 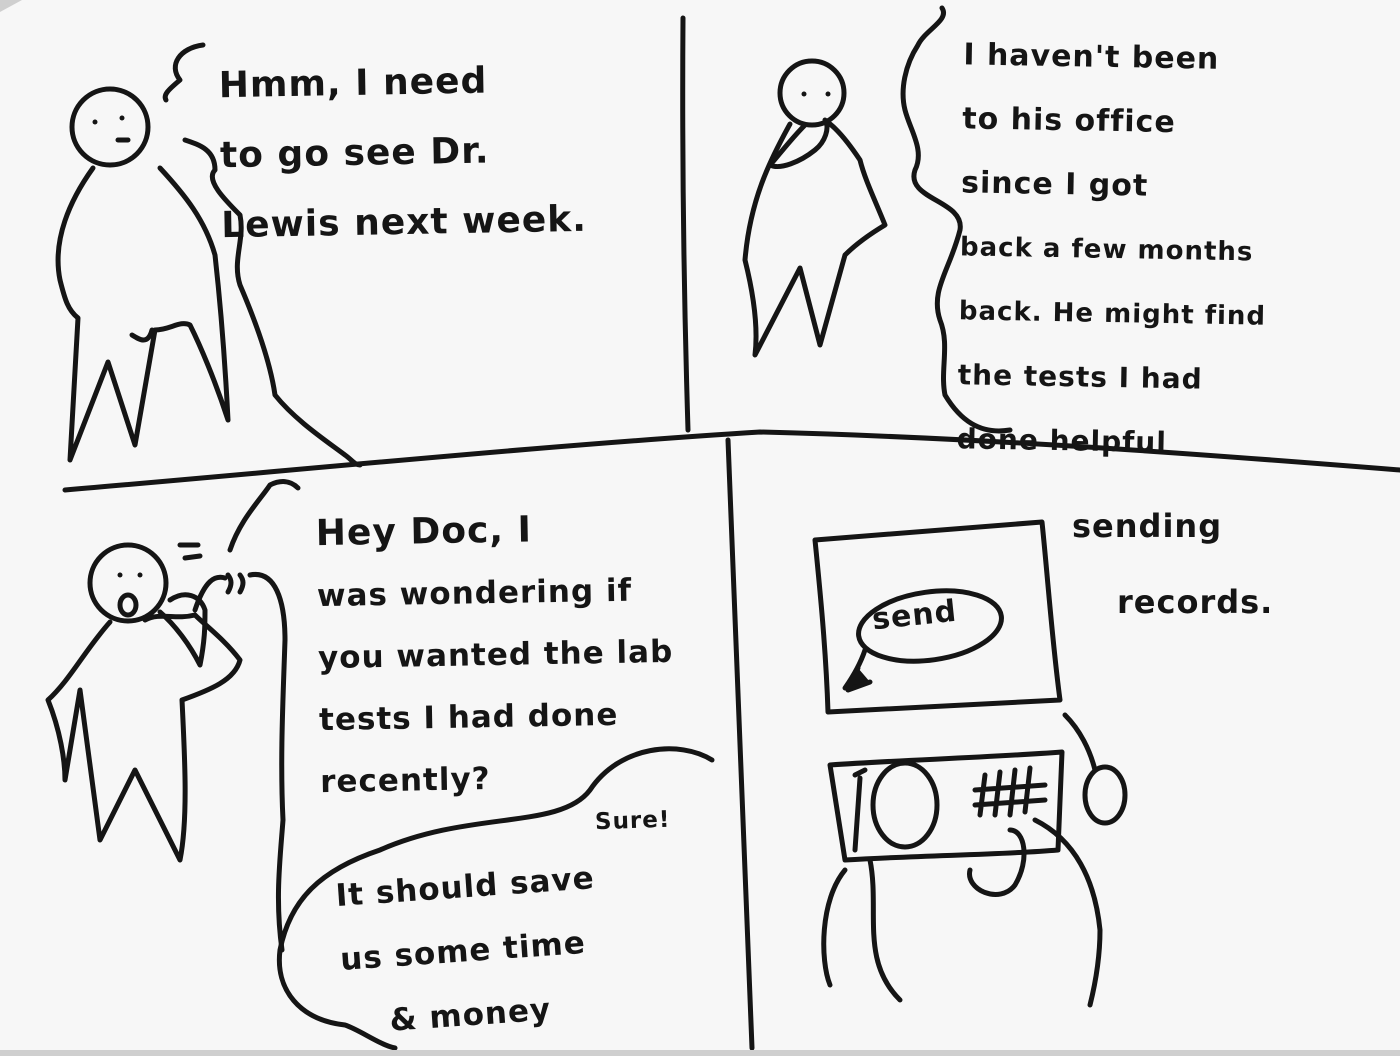 What do you see at coordinates (1106, 250) in the screenshot?
I see `thought-line: back a few months` at bounding box center [1106, 250].